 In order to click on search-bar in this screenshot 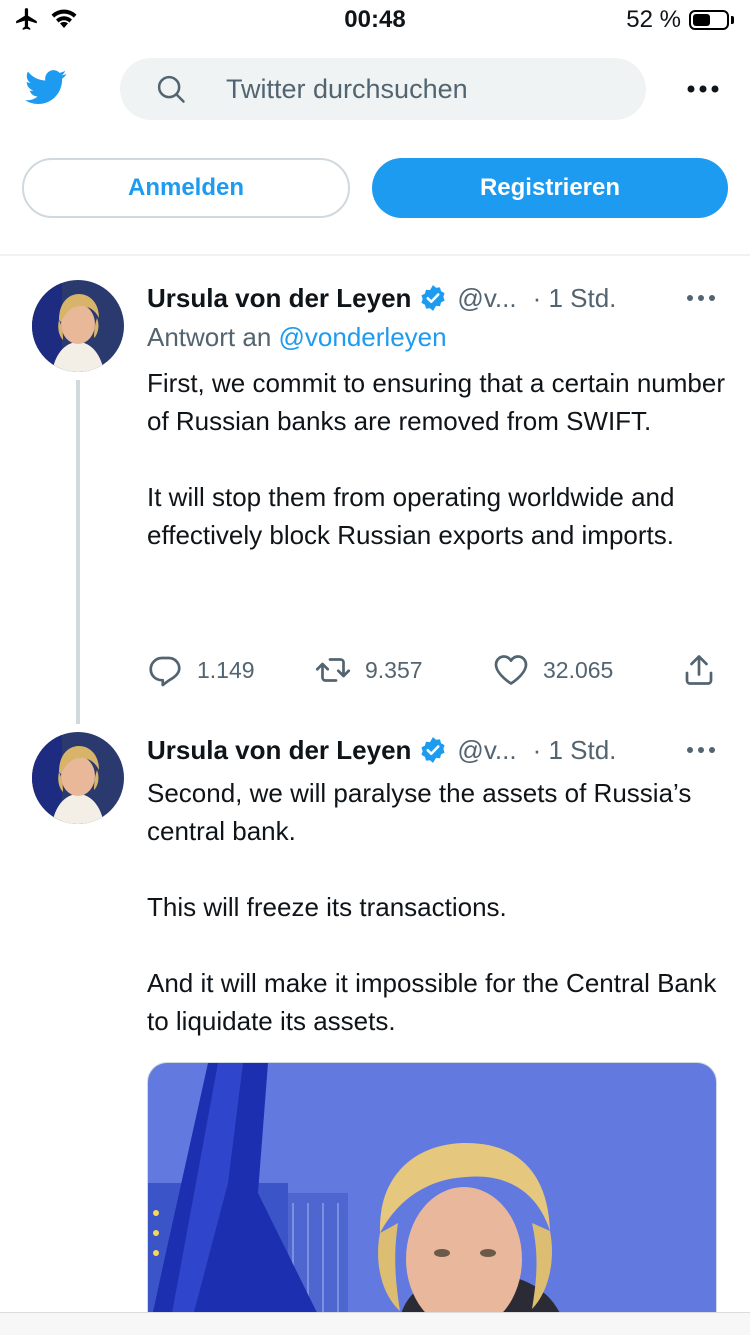, I will do `click(383, 89)`.